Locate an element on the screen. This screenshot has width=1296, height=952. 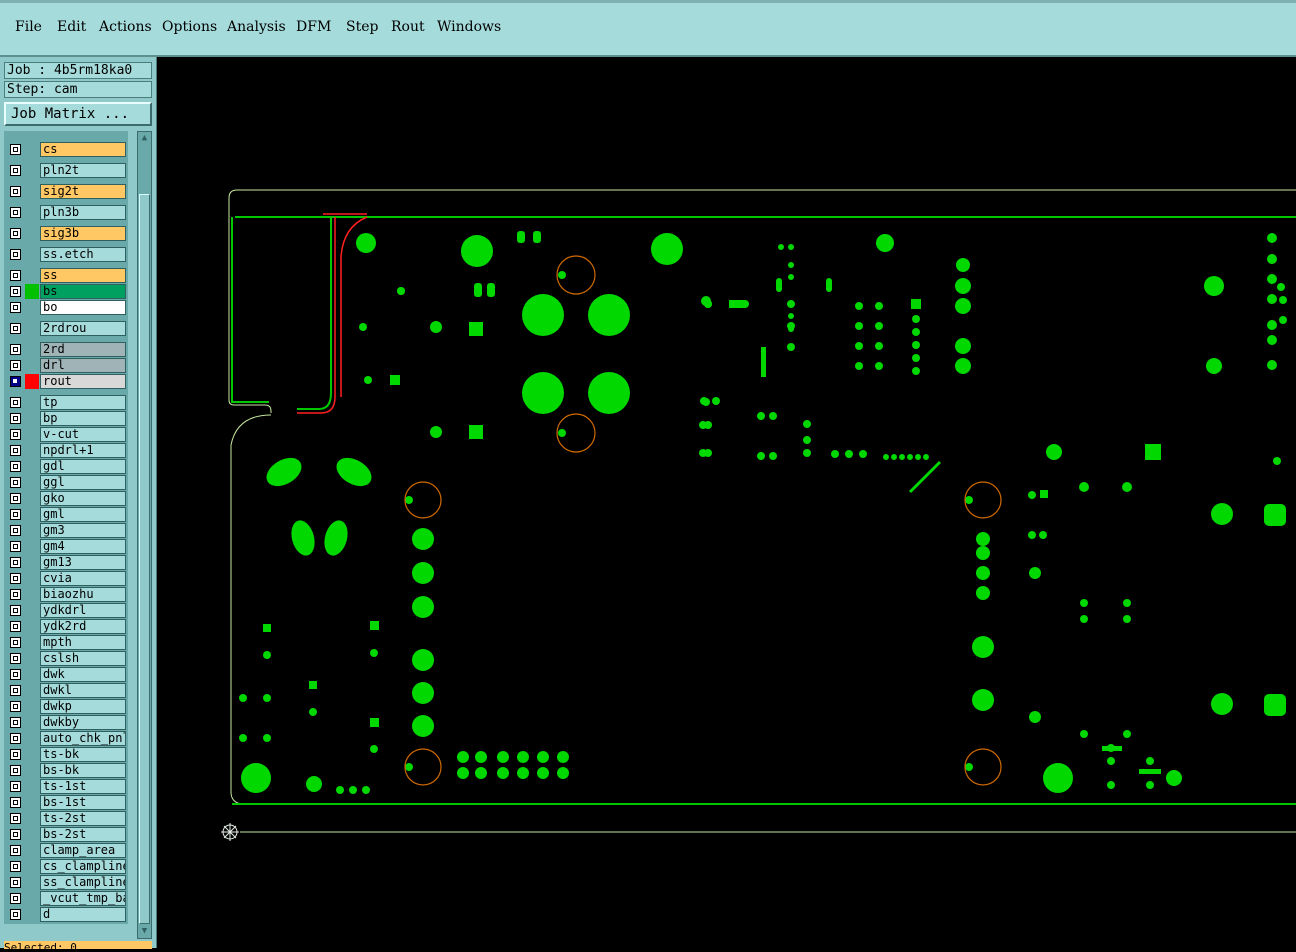
layer-row-bp: bp is located at coordinates (66, 418).